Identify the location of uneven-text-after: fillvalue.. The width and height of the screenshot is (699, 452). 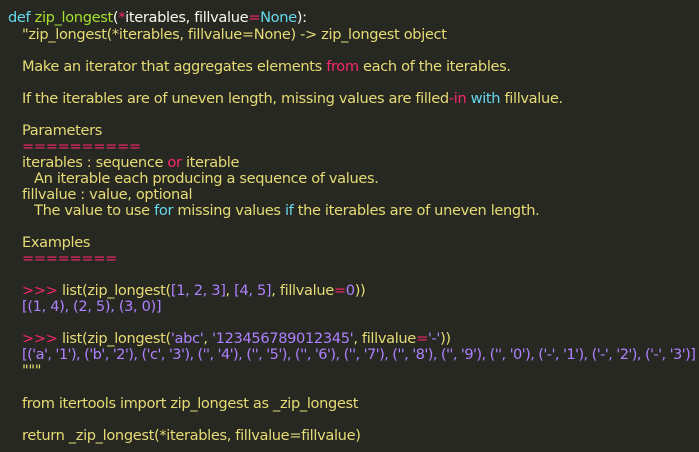
(531, 98).